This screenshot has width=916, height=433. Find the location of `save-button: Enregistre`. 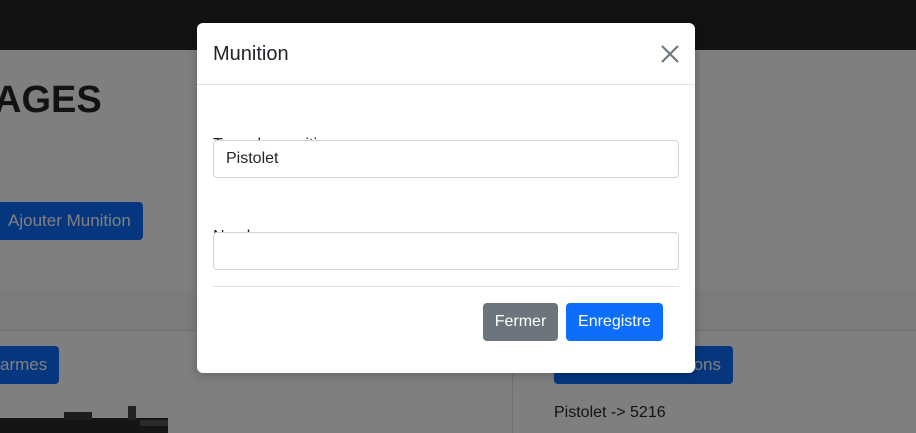

save-button: Enregistre is located at coordinates (614, 322).